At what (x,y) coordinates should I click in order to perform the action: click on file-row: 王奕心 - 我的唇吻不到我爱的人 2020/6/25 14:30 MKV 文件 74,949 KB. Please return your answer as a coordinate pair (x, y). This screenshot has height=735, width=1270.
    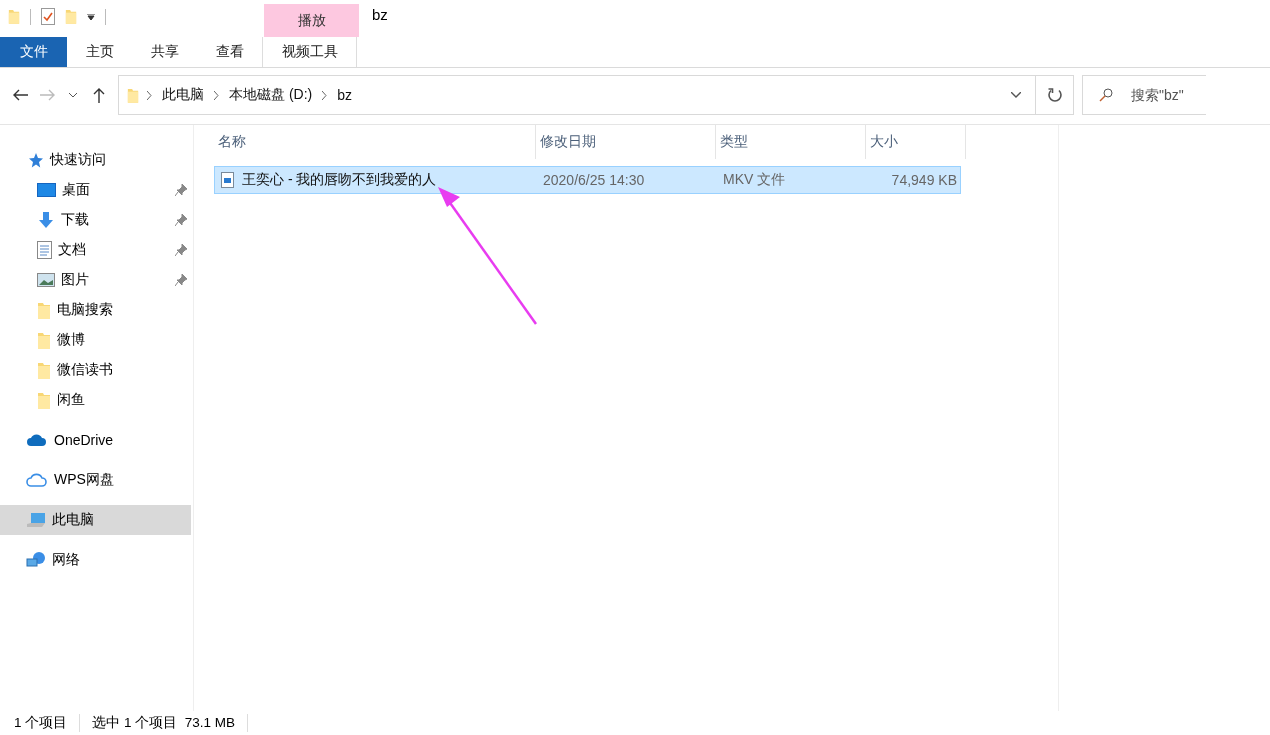
    Looking at the image, I should click on (587, 180).